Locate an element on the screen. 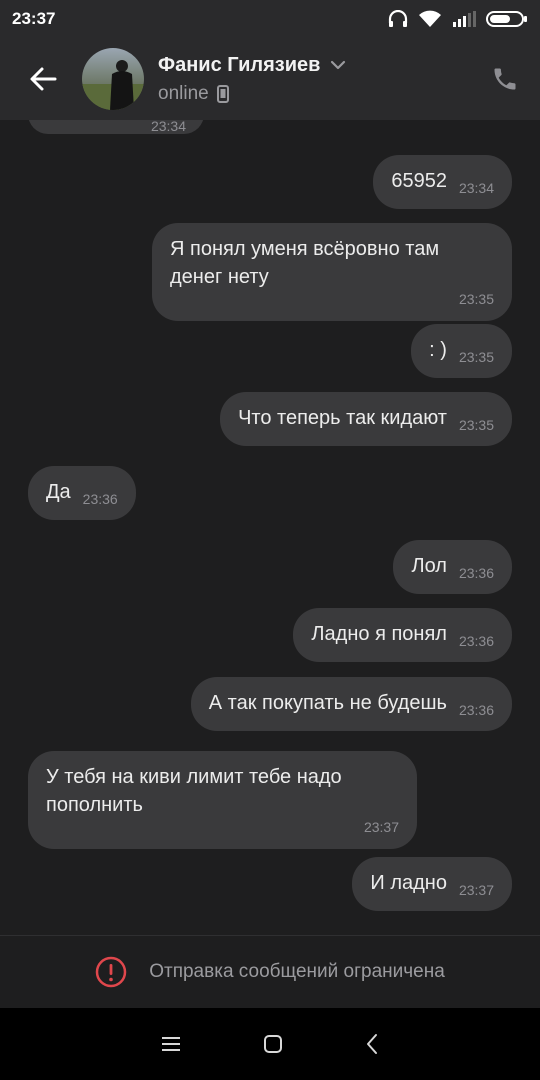 Image resolution: width=540 pixels, height=1080 pixels. message-bubble-in: Да 23:36 is located at coordinates (82, 493).